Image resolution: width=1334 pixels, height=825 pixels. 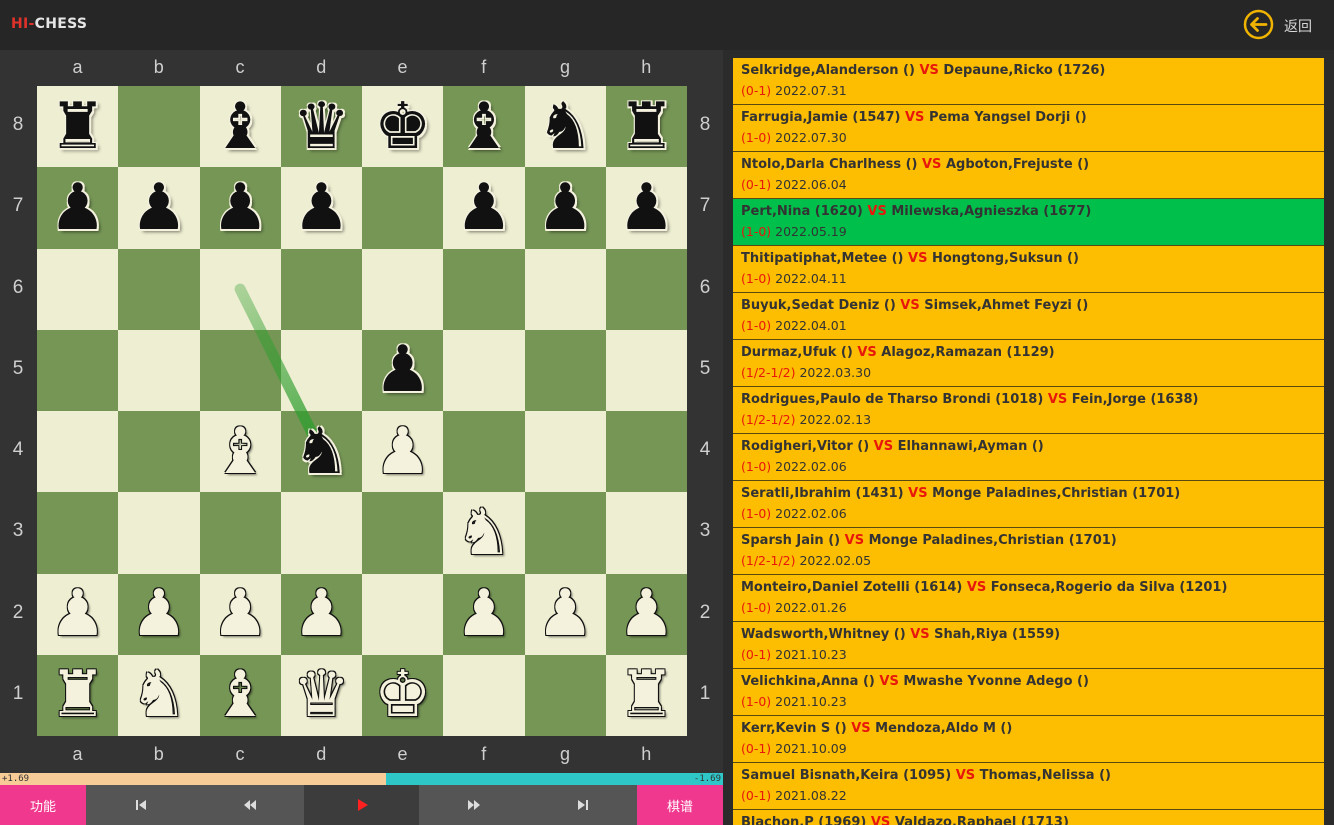 I want to click on square-a5, so click(x=78, y=370).